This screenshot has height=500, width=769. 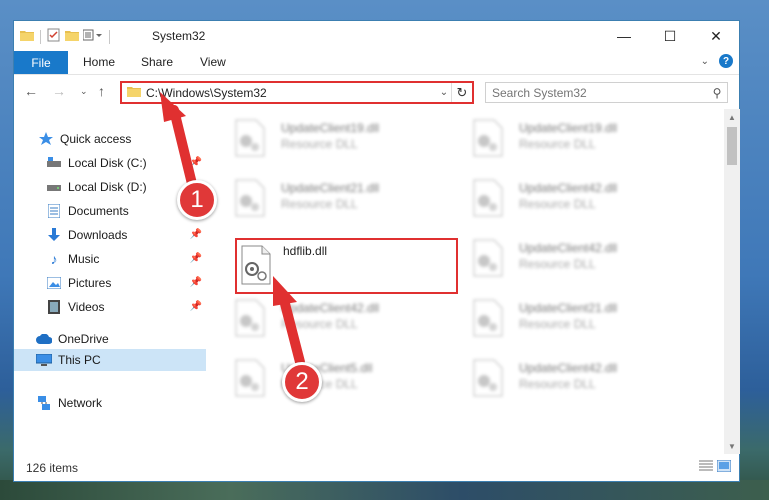 I want to click on annotation-arrows, so click(x=232, y=229).